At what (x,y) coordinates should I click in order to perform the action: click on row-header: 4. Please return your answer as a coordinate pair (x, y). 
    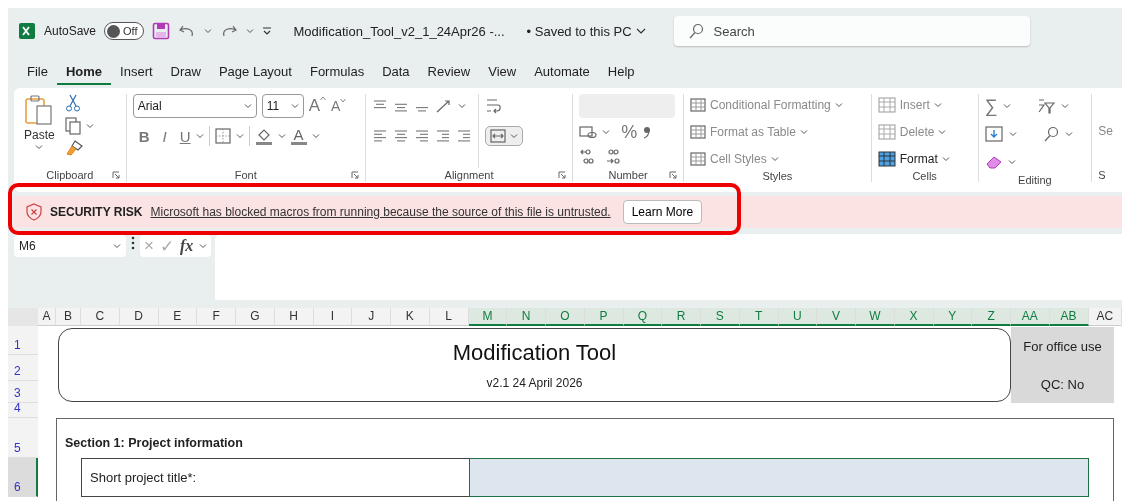
    Looking at the image, I should click on (23, 410).